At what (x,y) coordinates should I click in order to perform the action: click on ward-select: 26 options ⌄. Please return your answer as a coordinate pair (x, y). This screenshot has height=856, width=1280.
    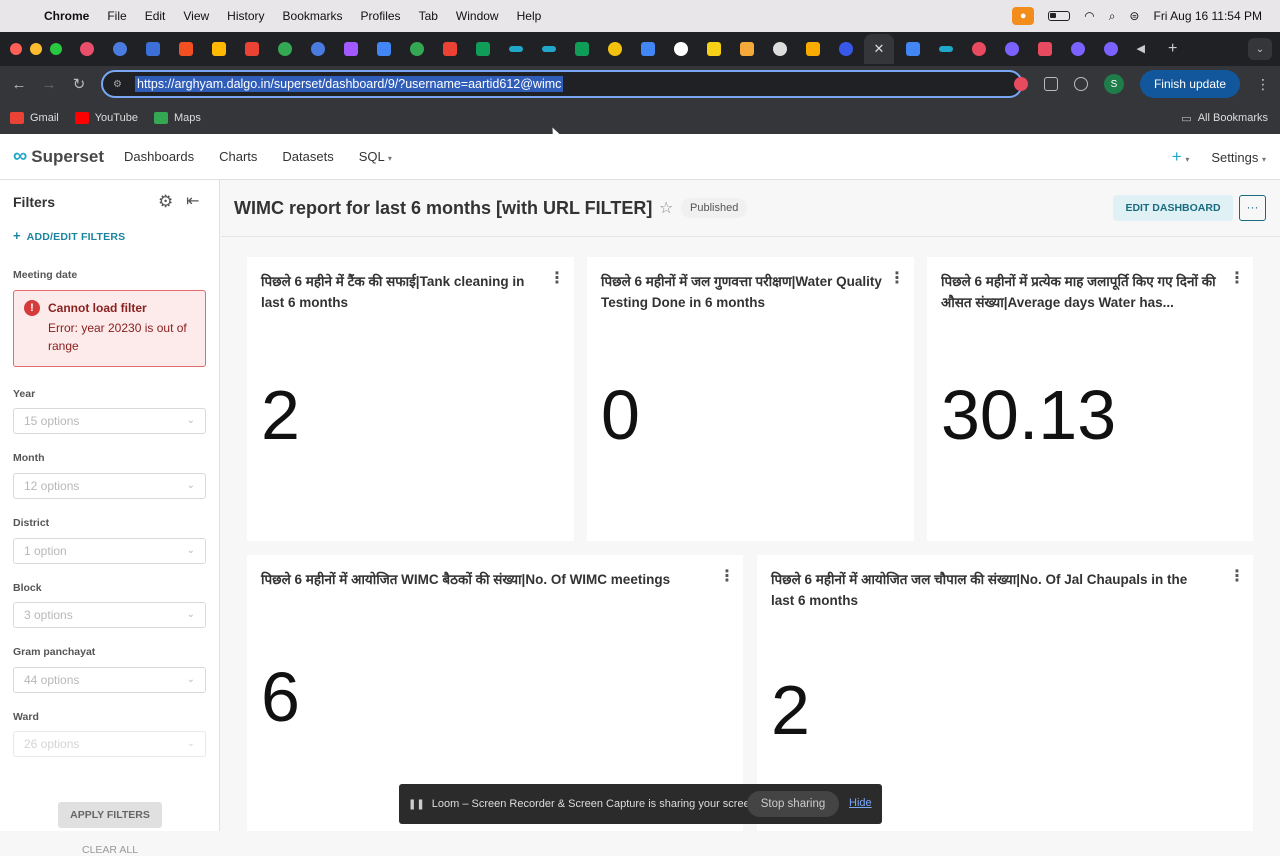
    Looking at the image, I should click on (109, 744).